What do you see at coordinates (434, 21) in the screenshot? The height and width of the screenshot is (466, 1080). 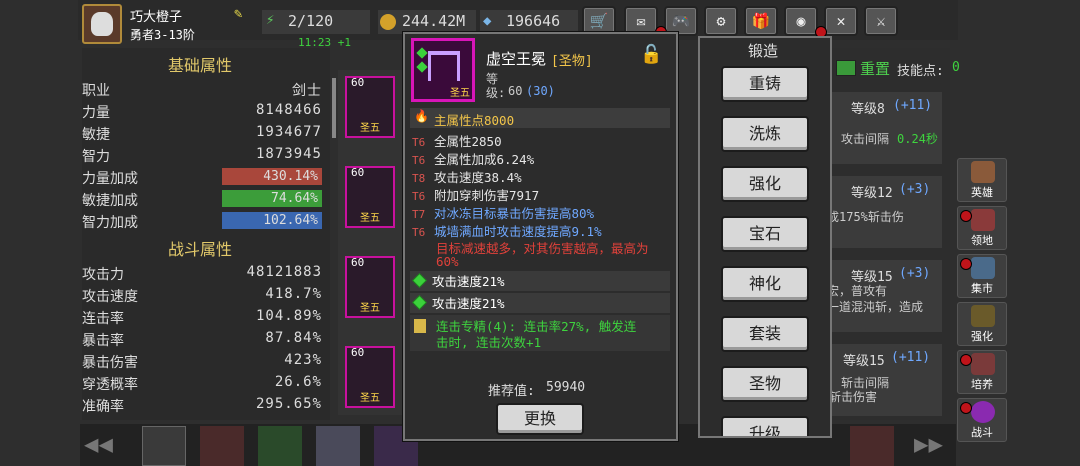 I see `gold-value: 244.42M` at bounding box center [434, 21].